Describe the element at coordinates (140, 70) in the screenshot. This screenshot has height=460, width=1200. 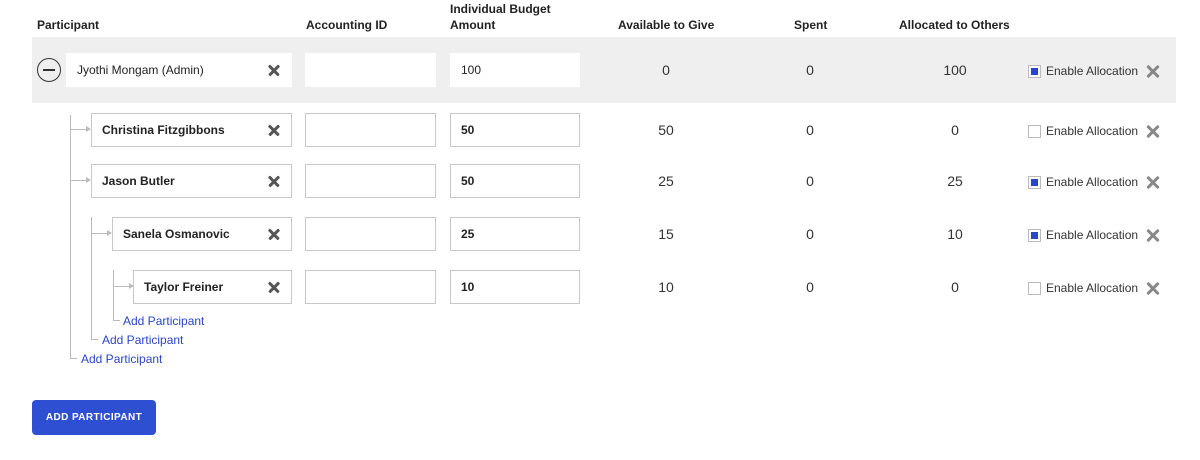
I see `participant-name: Jyothi Mongam (Admin)` at that location.